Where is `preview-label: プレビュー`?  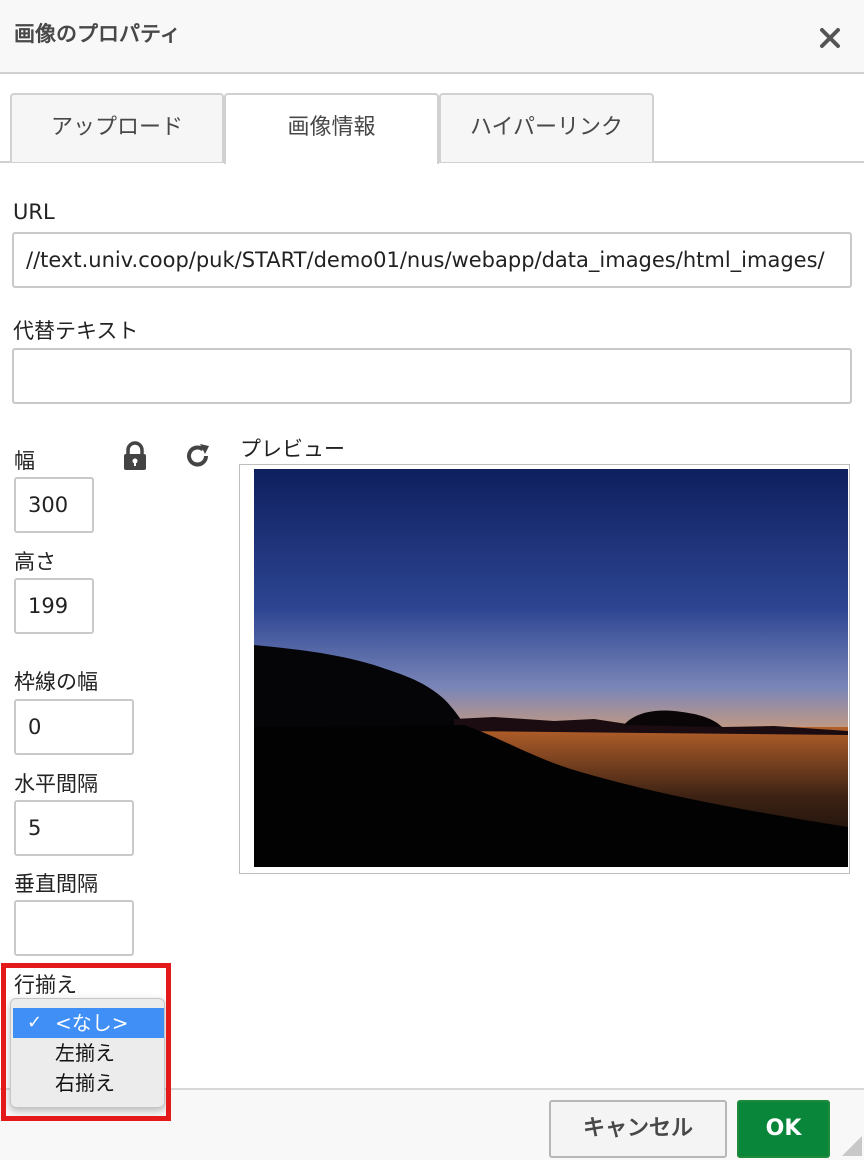 preview-label: プレビュー is located at coordinates (292, 449).